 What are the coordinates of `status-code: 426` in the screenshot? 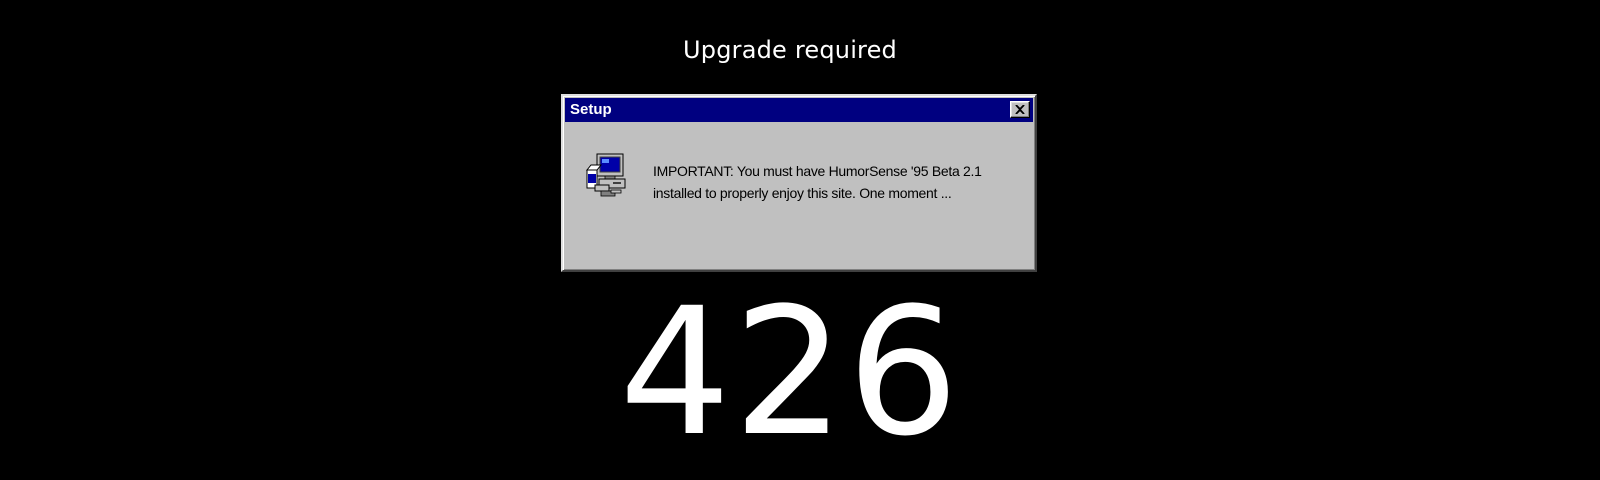 It's located at (790, 372).